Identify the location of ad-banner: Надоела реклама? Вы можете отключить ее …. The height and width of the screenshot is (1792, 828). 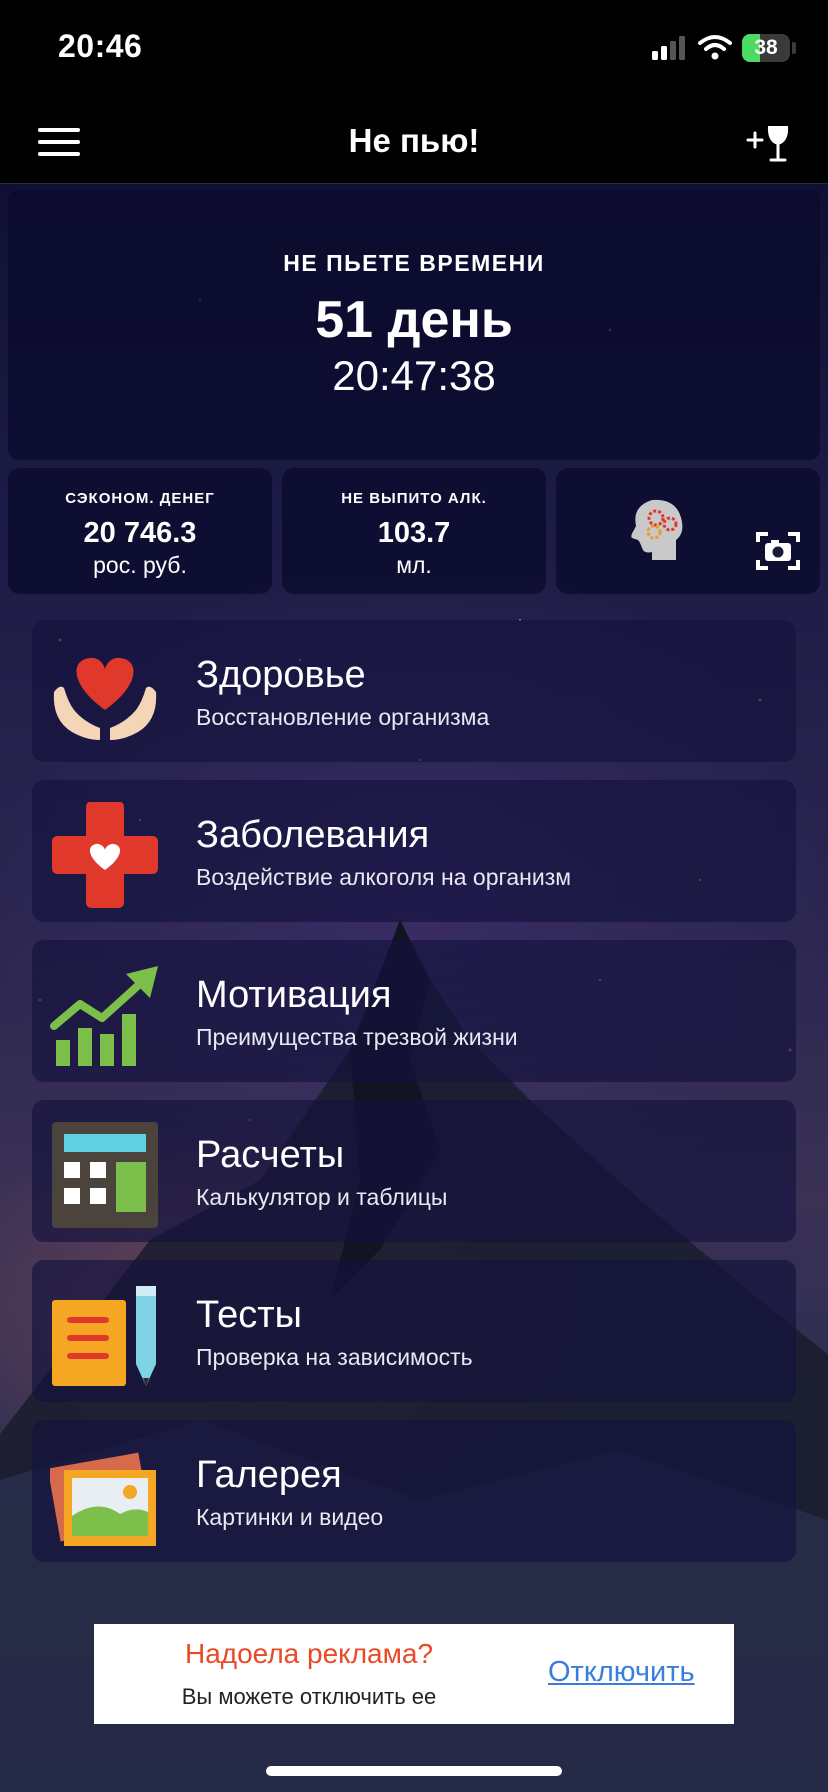
(414, 1674).